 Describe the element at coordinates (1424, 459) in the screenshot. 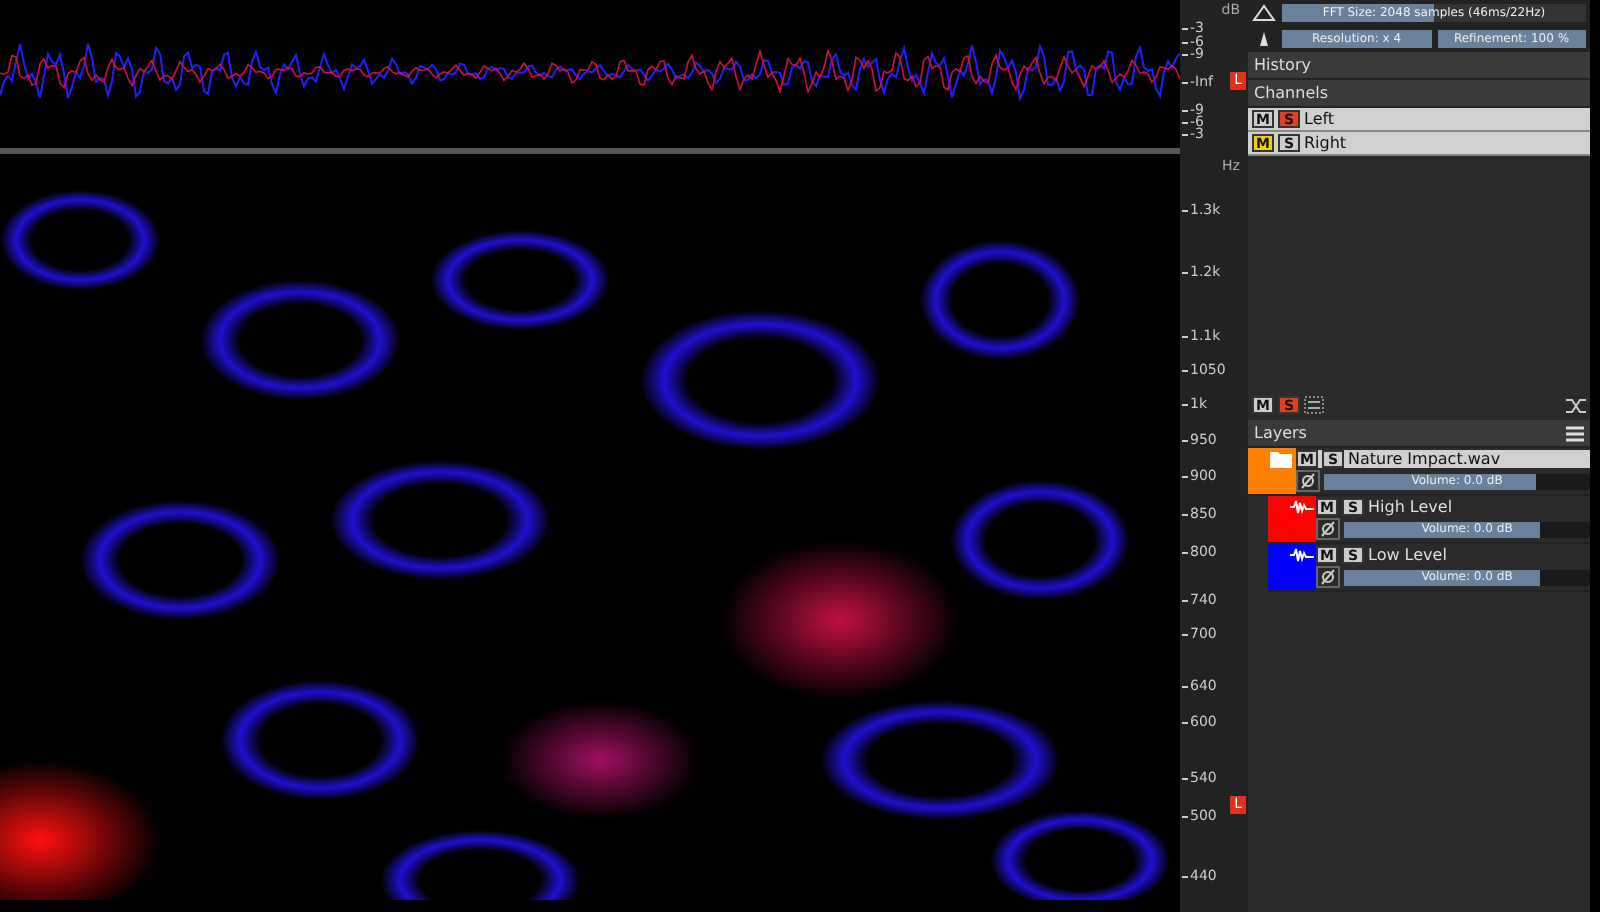

I see `layer-name: Nature Impact.wav` at that location.